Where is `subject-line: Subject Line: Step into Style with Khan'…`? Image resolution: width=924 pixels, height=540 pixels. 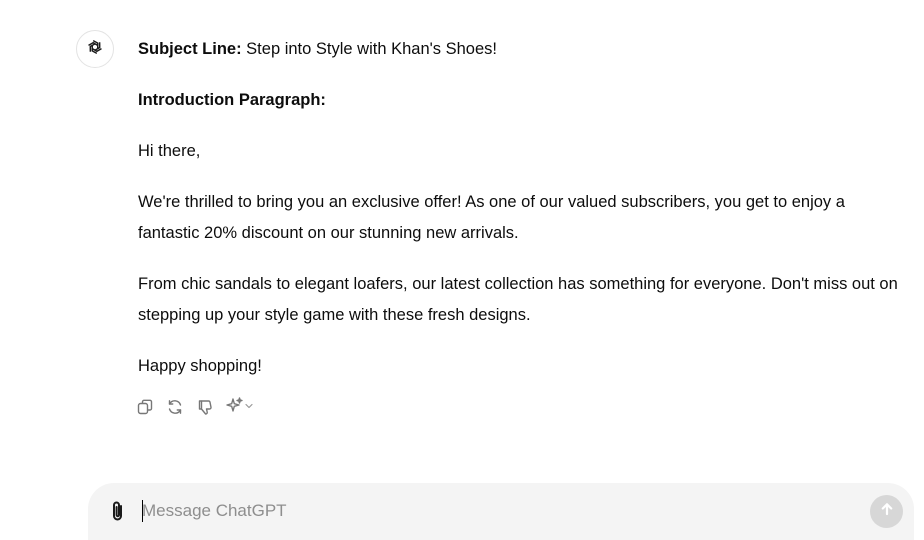 subject-line: Subject Line: Step into Style with Khan'… is located at coordinates (524, 49).